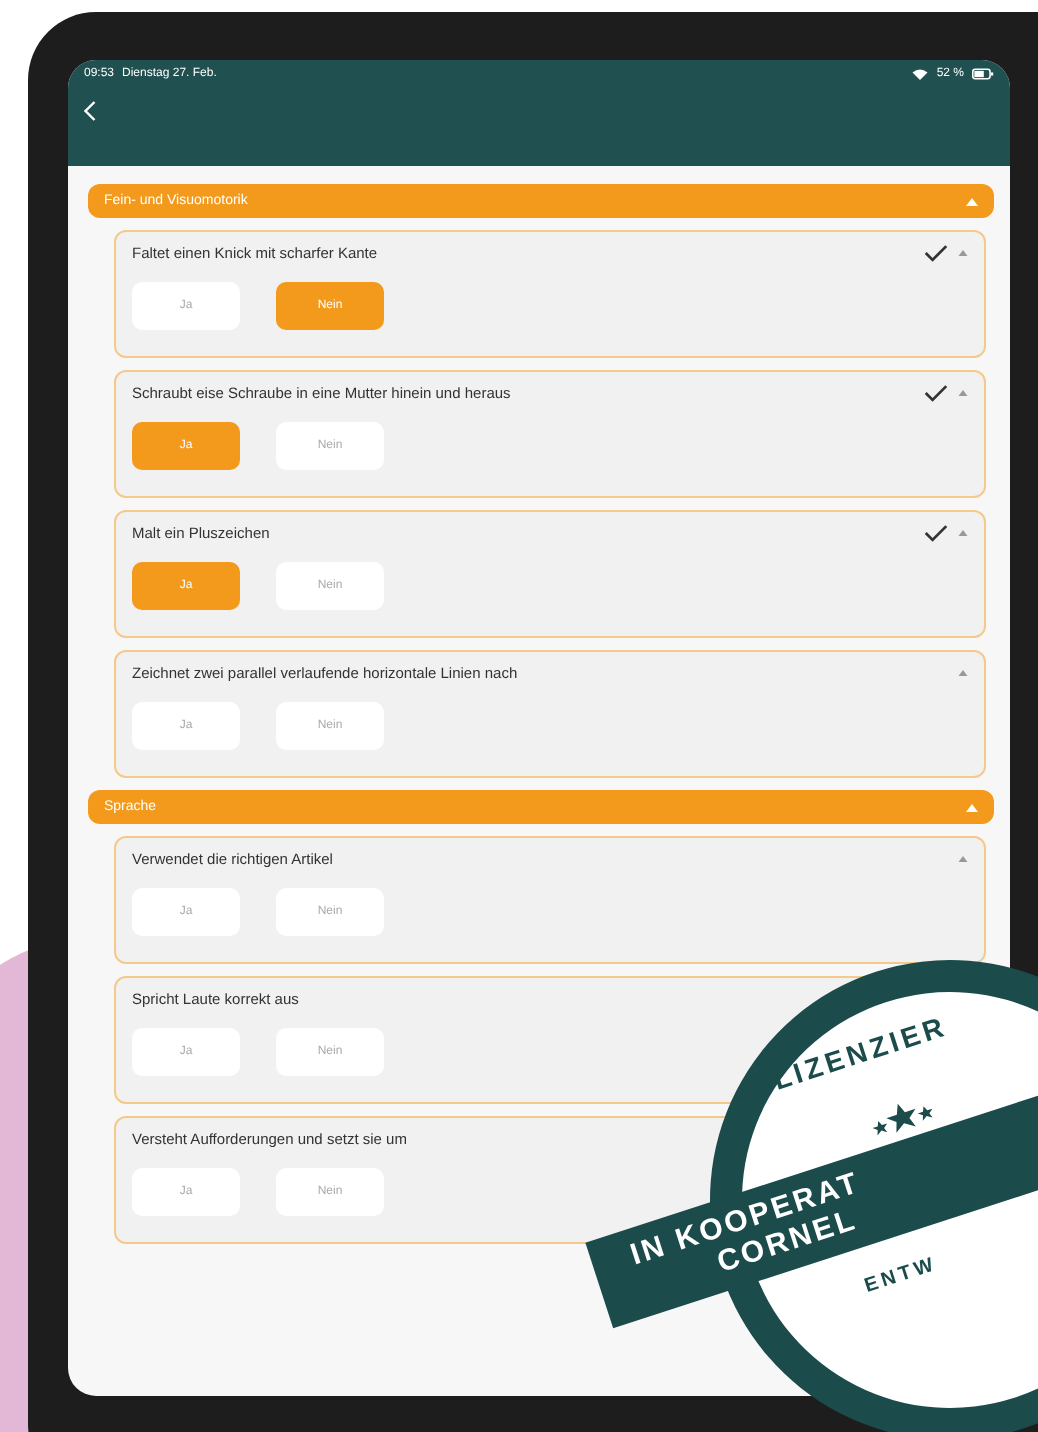  What do you see at coordinates (920, 74) in the screenshot?
I see `wifi-icon` at bounding box center [920, 74].